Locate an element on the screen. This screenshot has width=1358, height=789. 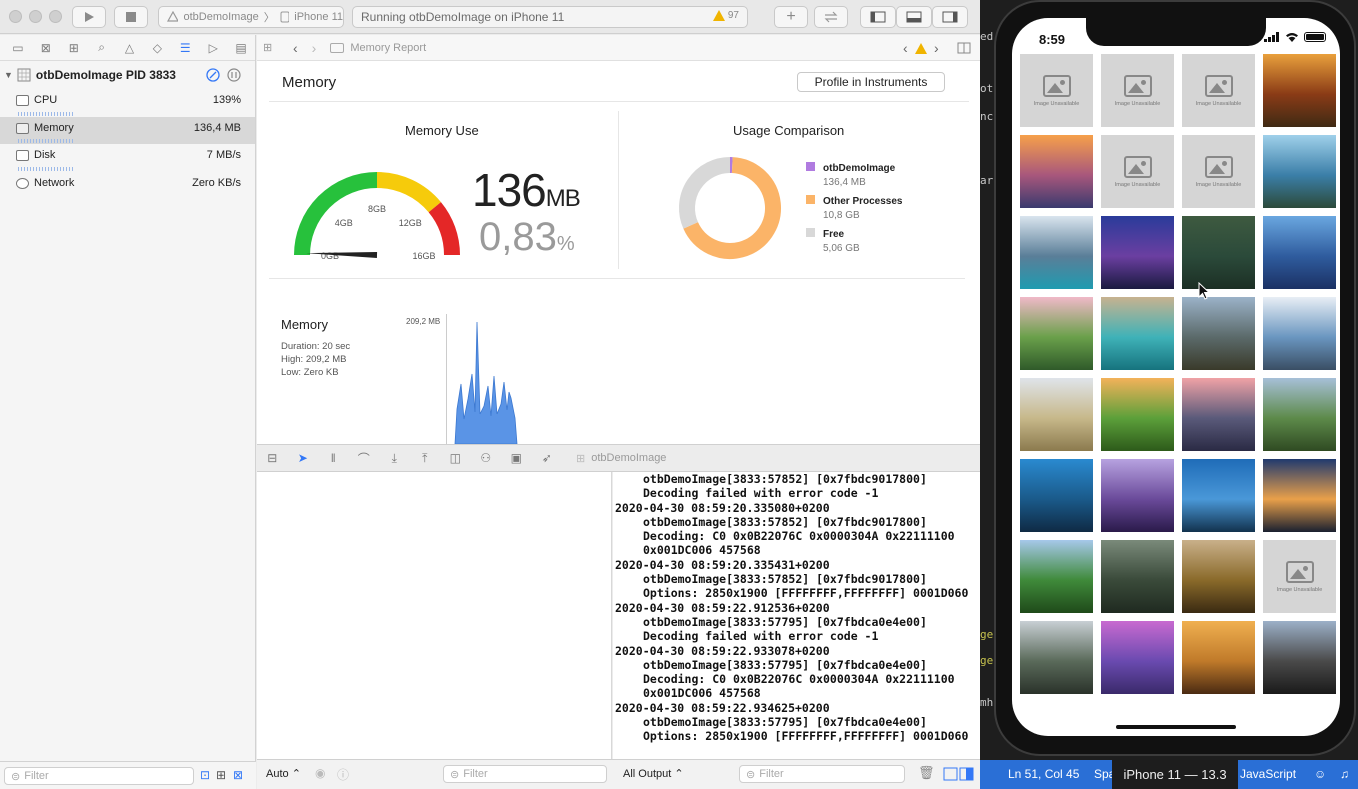
variables-view is located at coordinates (434, 615).